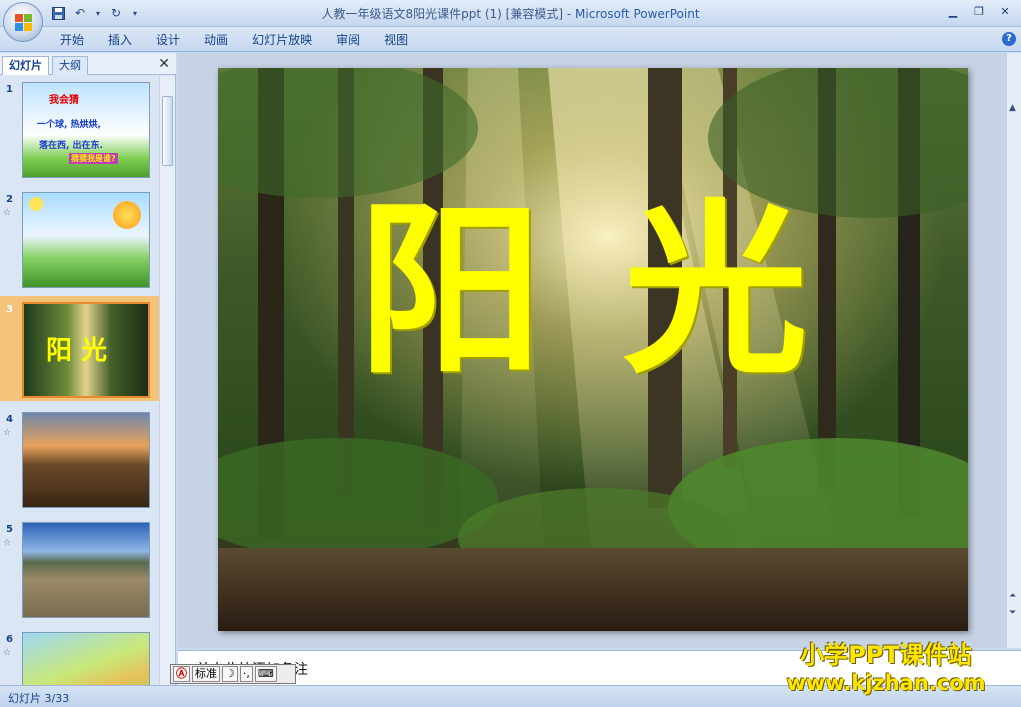  Describe the element at coordinates (348, 40) in the screenshot. I see `tab-review: 审阅` at that location.